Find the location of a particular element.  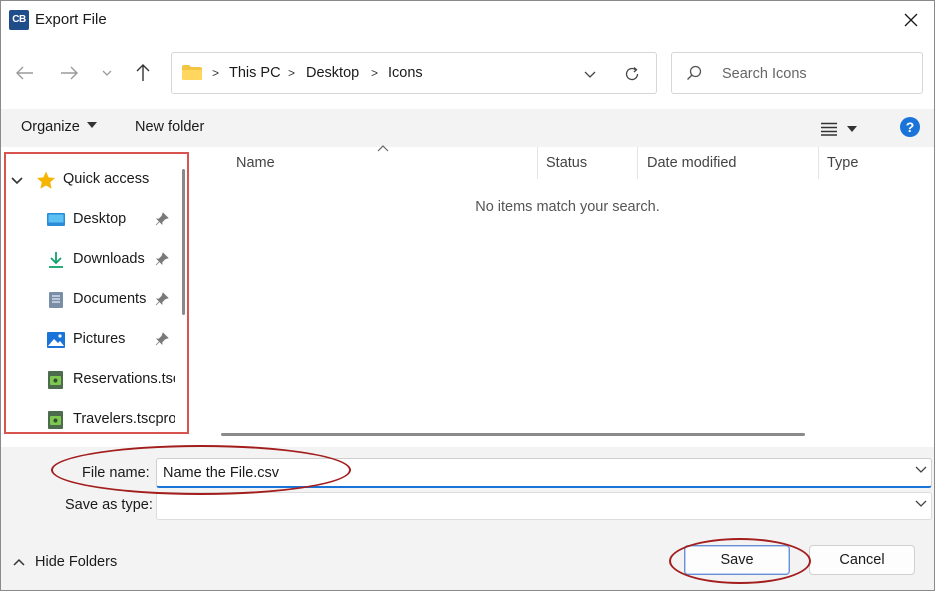

up-button is located at coordinates (143, 73).